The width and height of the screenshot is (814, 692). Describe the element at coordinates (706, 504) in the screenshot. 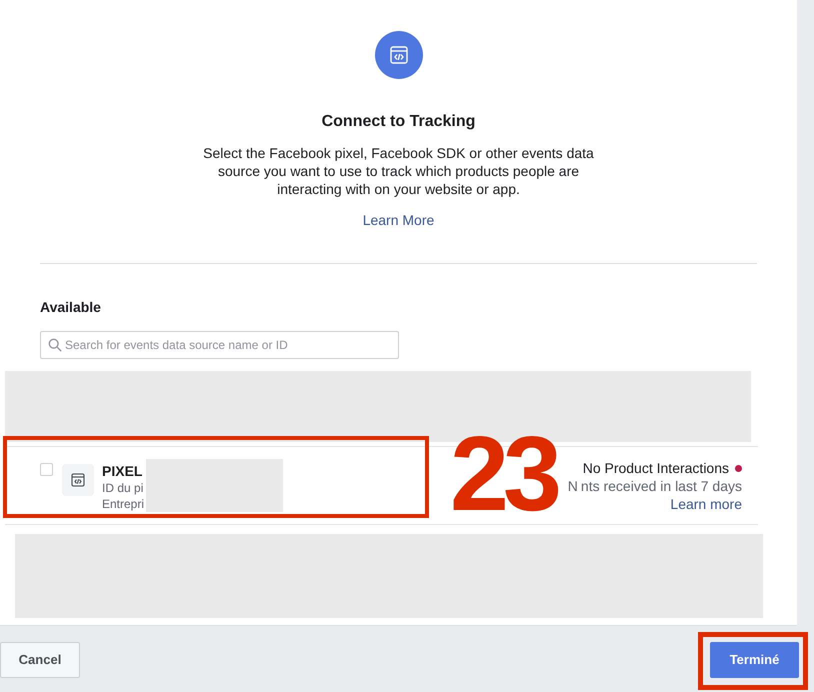

I see `learn-more-link: Learn more` at that location.